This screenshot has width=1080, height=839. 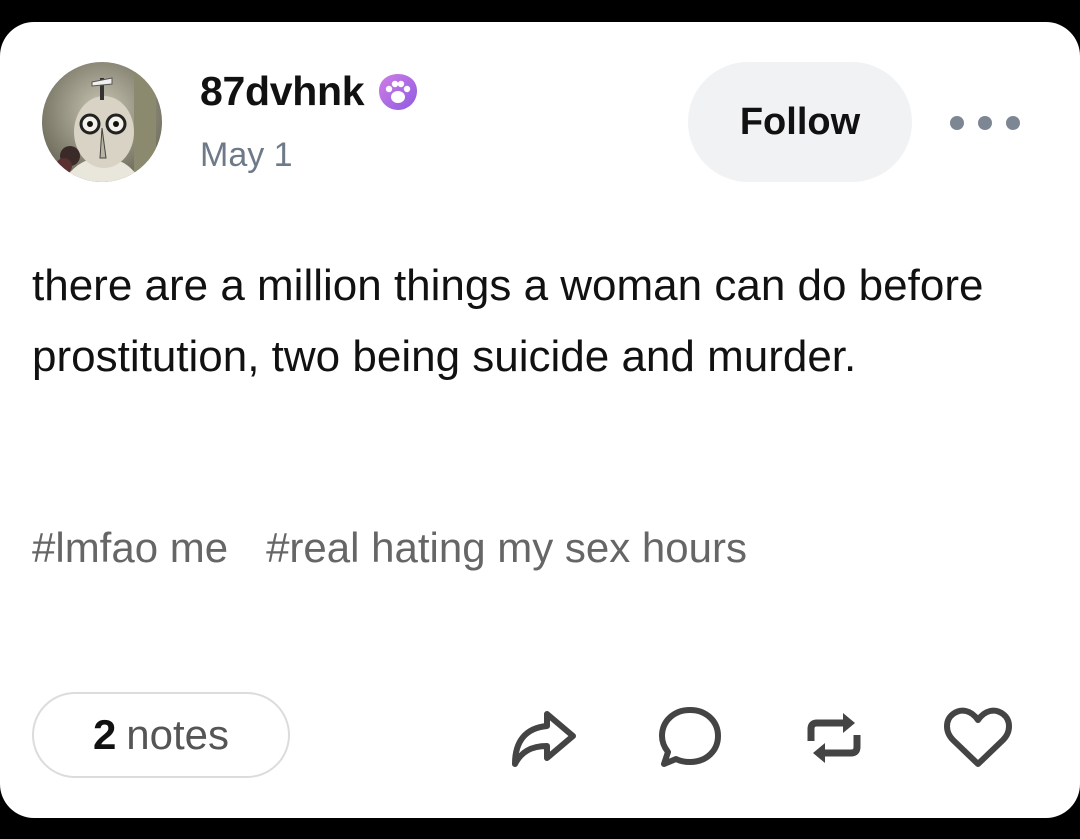 I want to click on notes-label: notes, so click(x=178, y=734).